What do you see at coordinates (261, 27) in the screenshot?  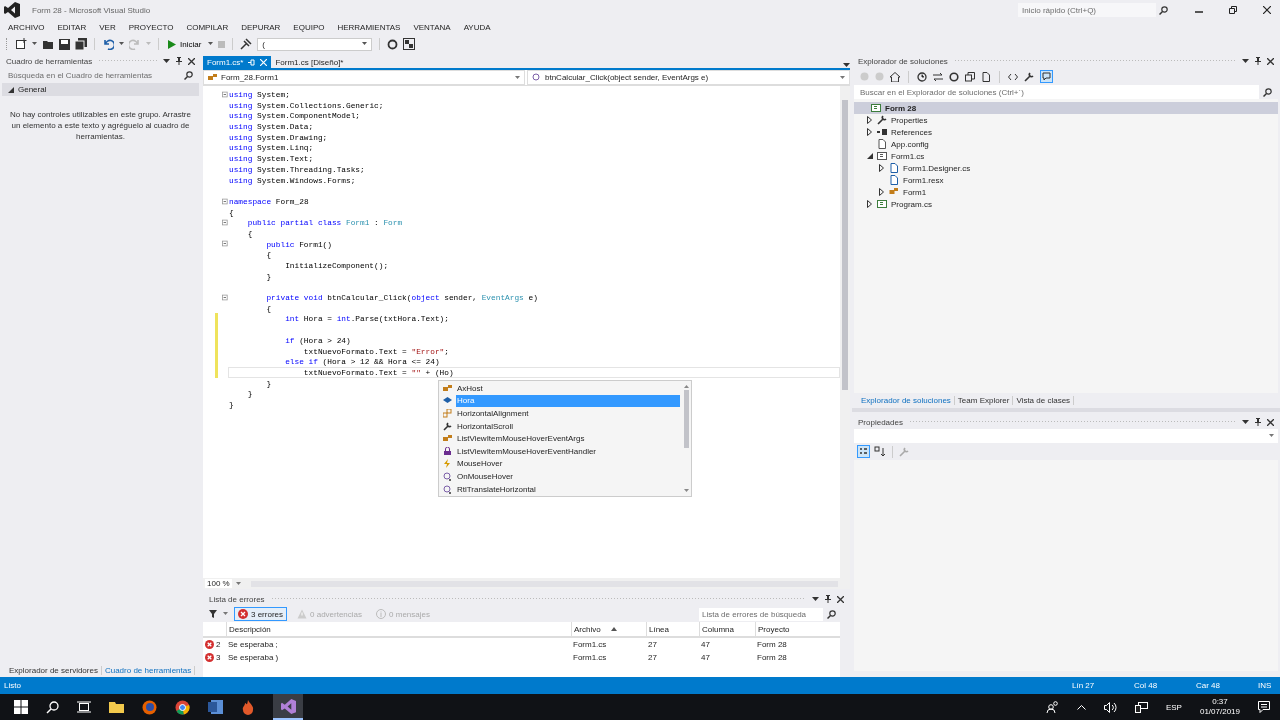 I see `menu-item: DEPURAR` at bounding box center [261, 27].